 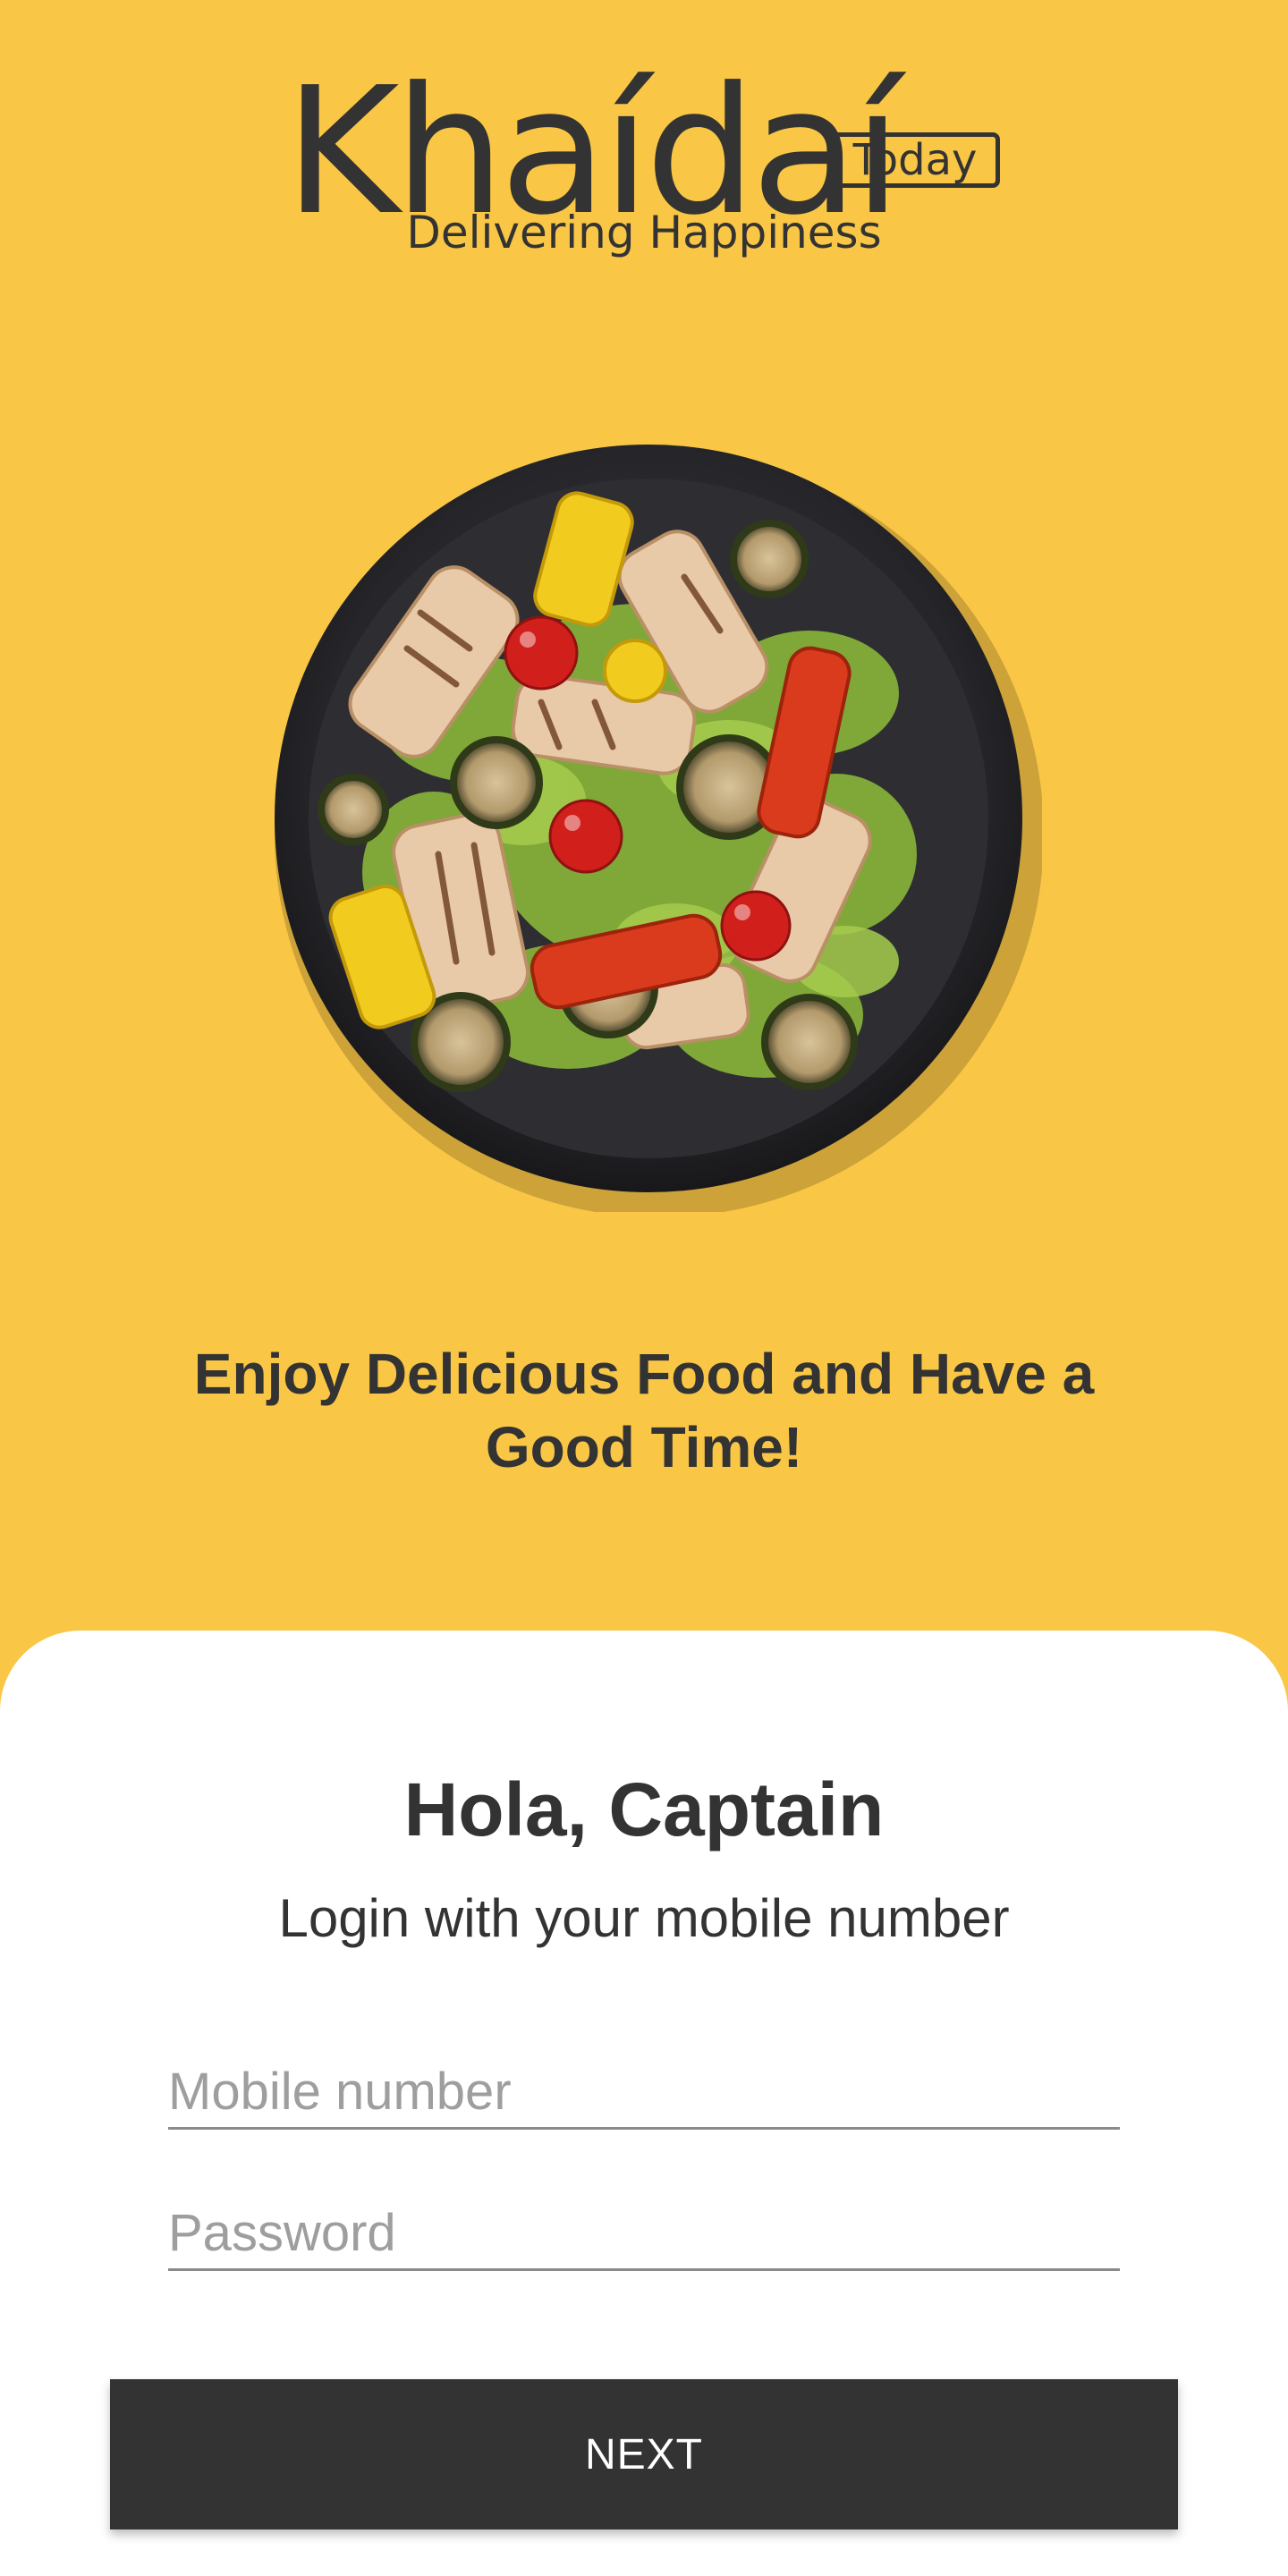 I want to click on brand-logo: Khaídaí Today Delivering Happiness, so click(x=644, y=165).